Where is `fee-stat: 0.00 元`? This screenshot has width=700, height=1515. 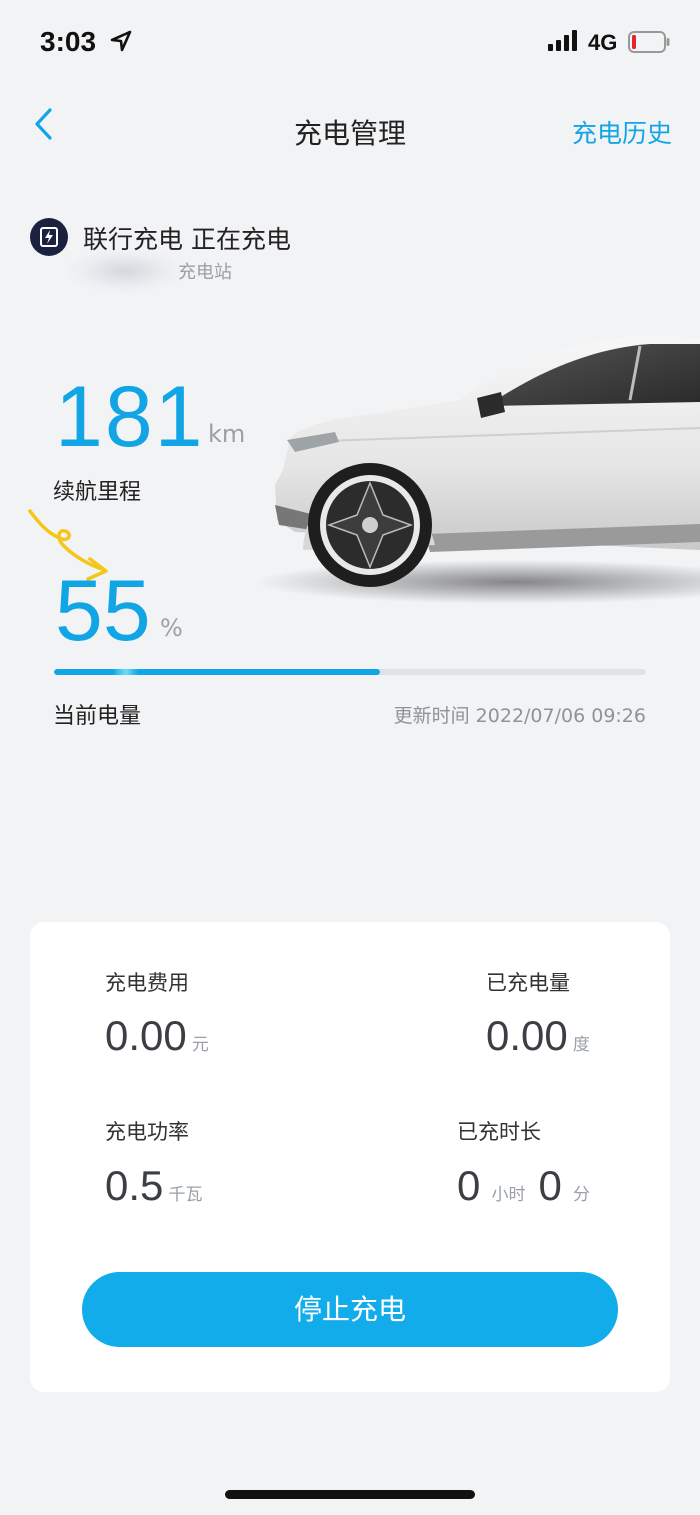 fee-stat: 0.00 元 is located at coordinates (157, 1036).